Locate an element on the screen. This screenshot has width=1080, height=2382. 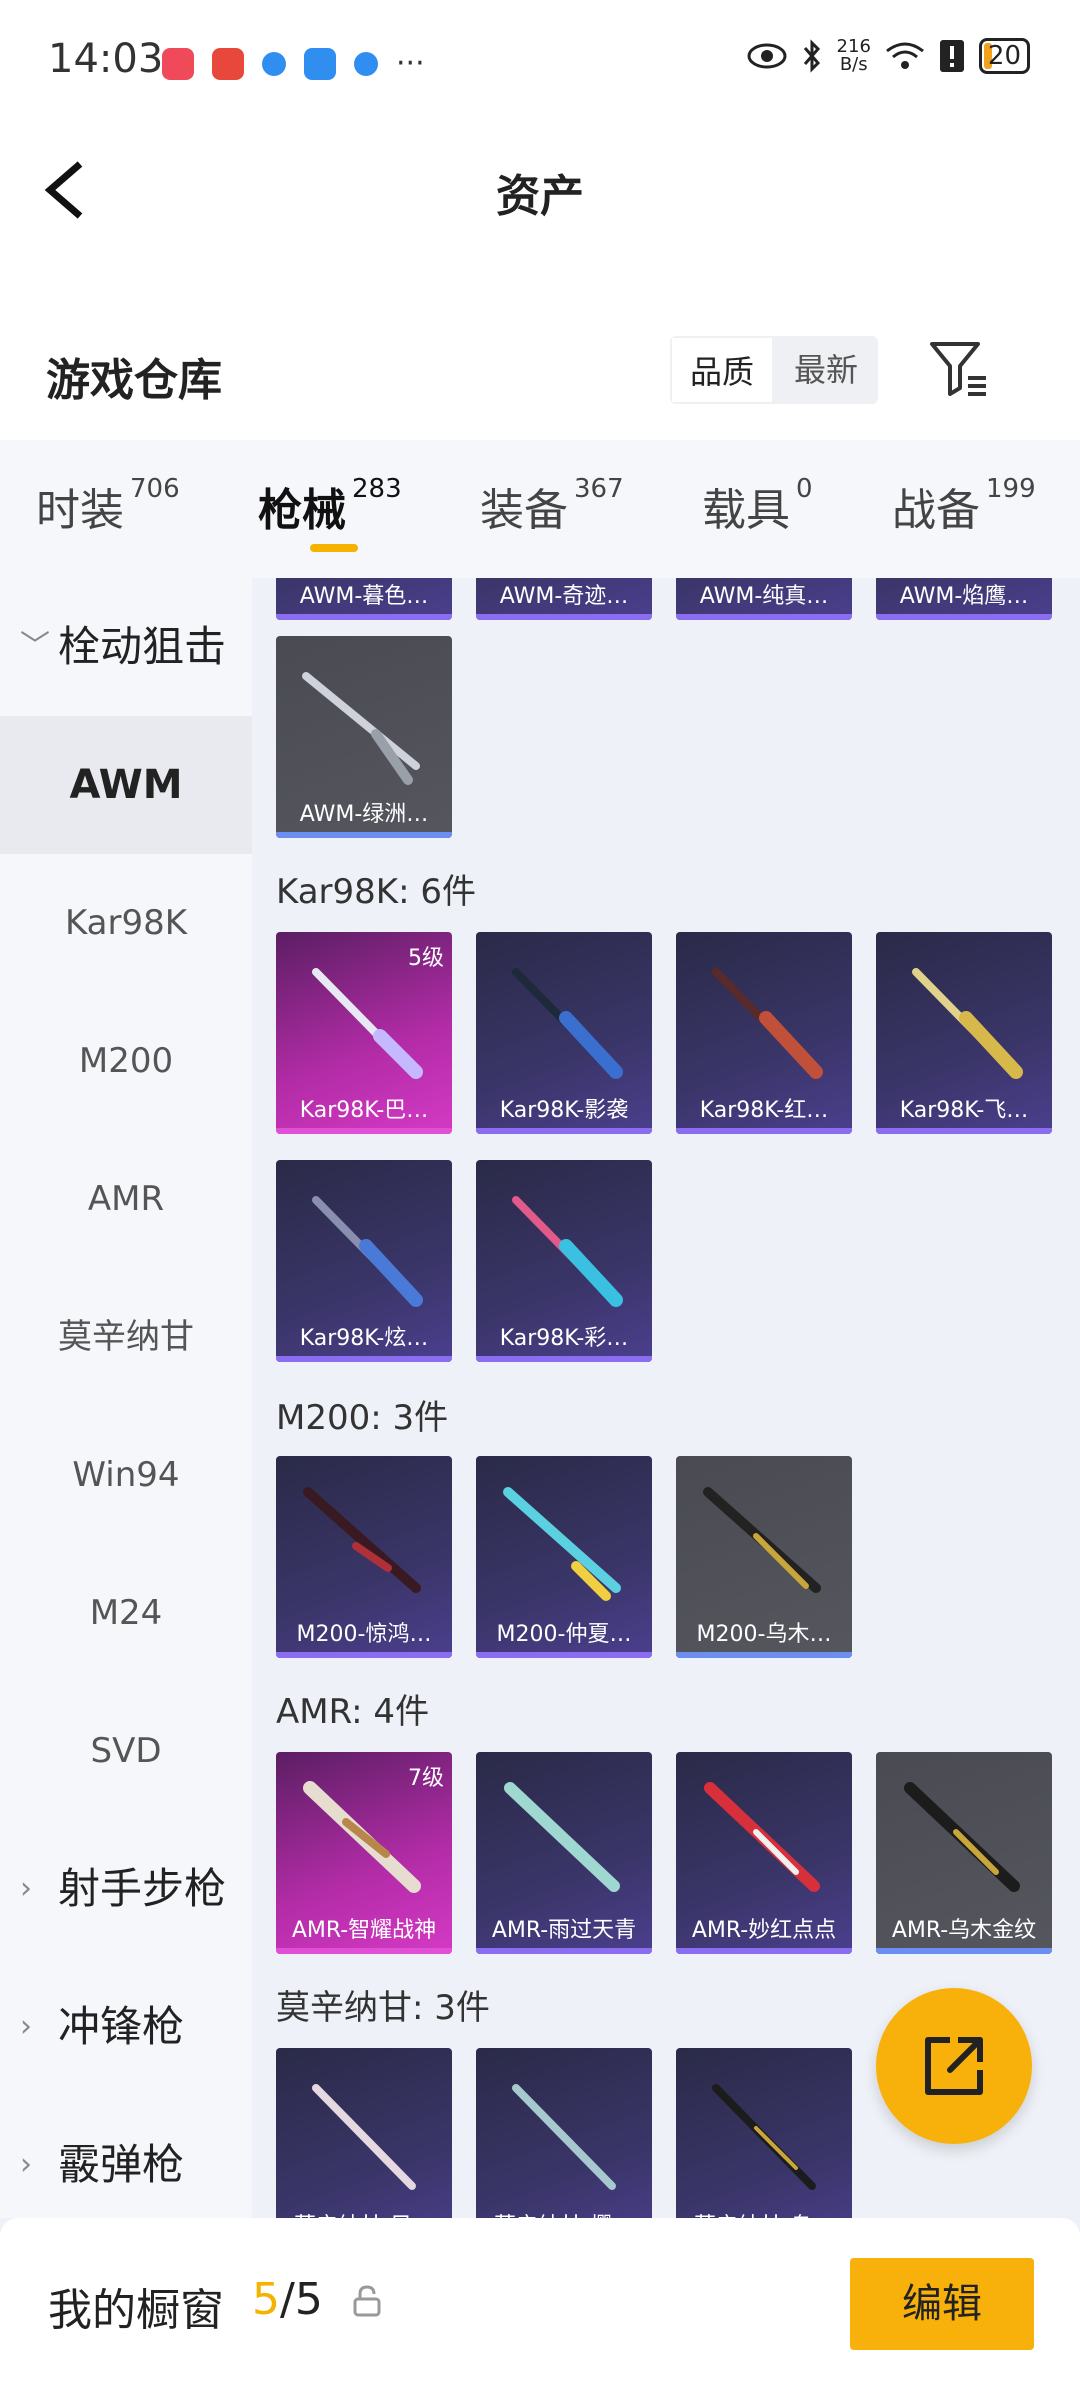
sidebar-item-kar98k: Kar98K is located at coordinates (126, 923).